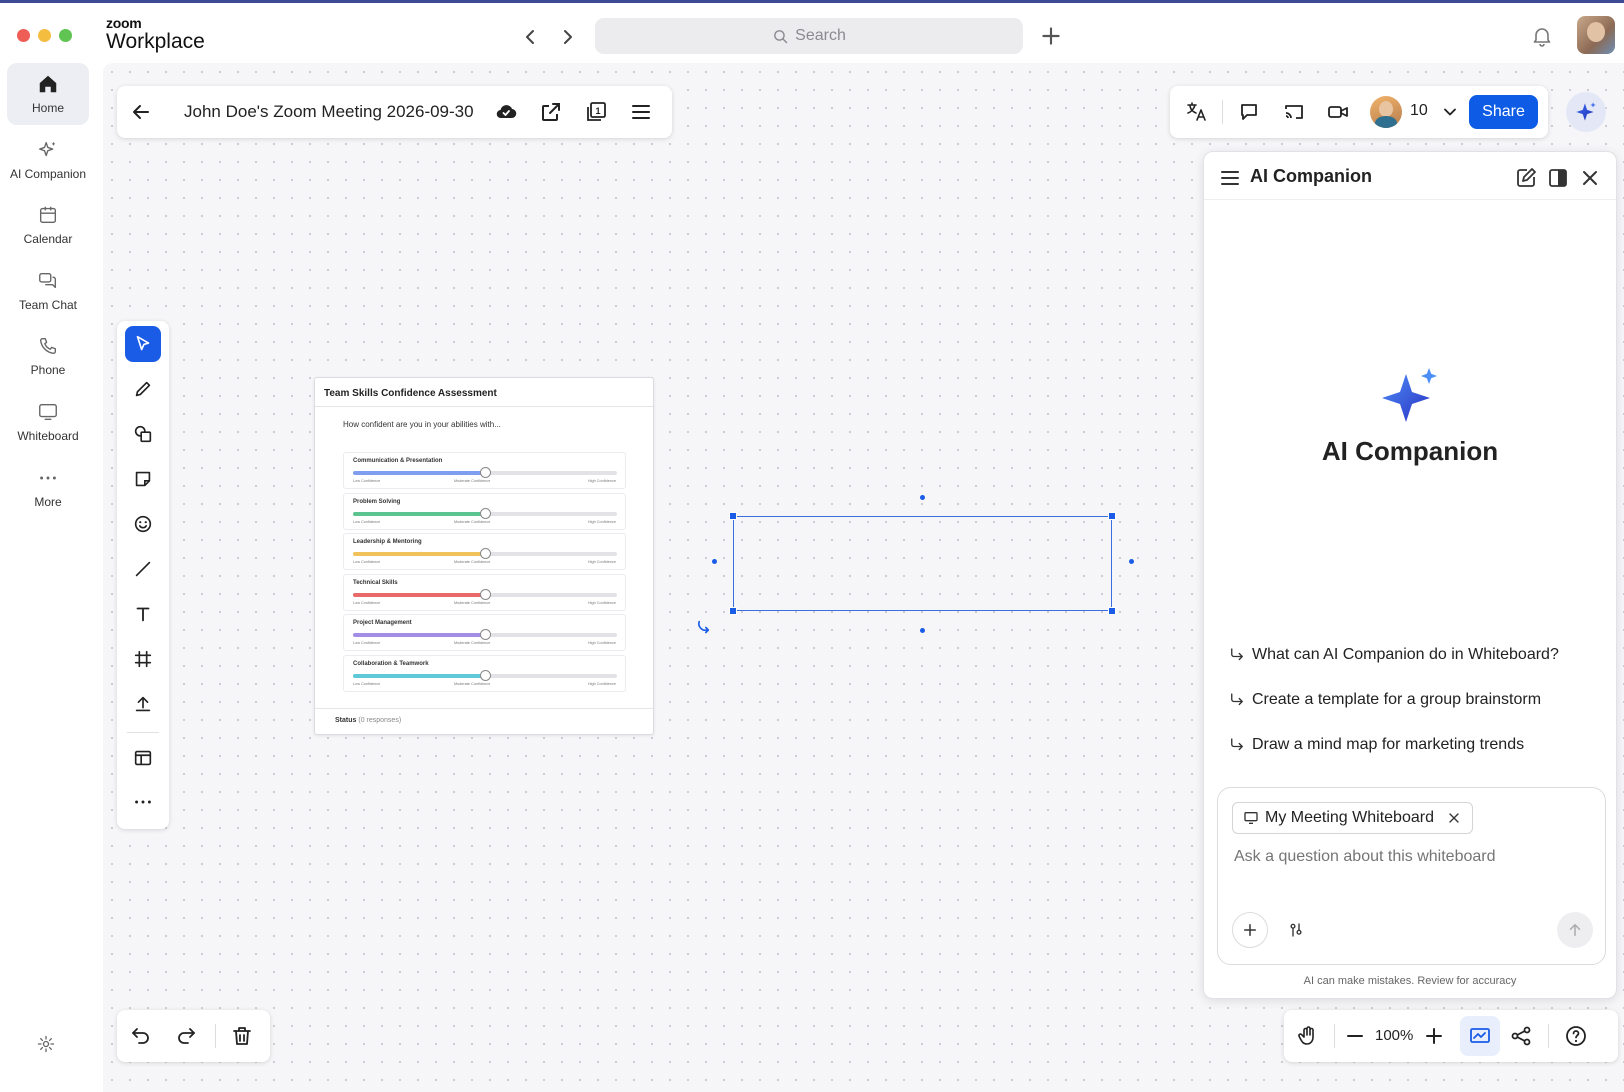 This screenshot has height=1092, width=1624. Describe the element at coordinates (1480, 1036) in the screenshot. I see `minimap-button` at that location.